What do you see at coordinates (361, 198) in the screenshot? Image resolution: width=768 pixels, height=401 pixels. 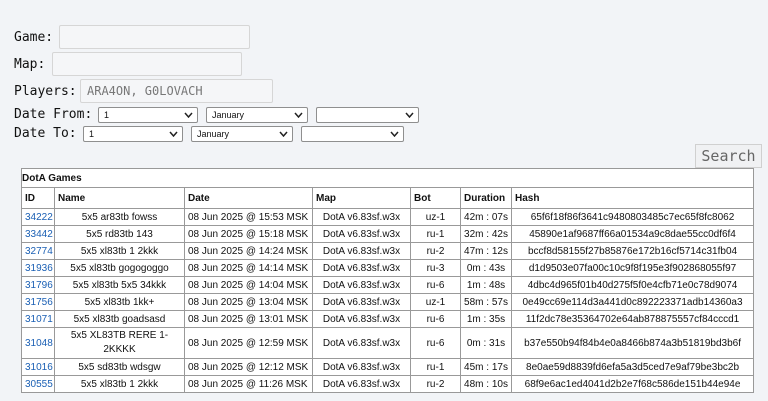 I see `header-map: Map` at bounding box center [361, 198].